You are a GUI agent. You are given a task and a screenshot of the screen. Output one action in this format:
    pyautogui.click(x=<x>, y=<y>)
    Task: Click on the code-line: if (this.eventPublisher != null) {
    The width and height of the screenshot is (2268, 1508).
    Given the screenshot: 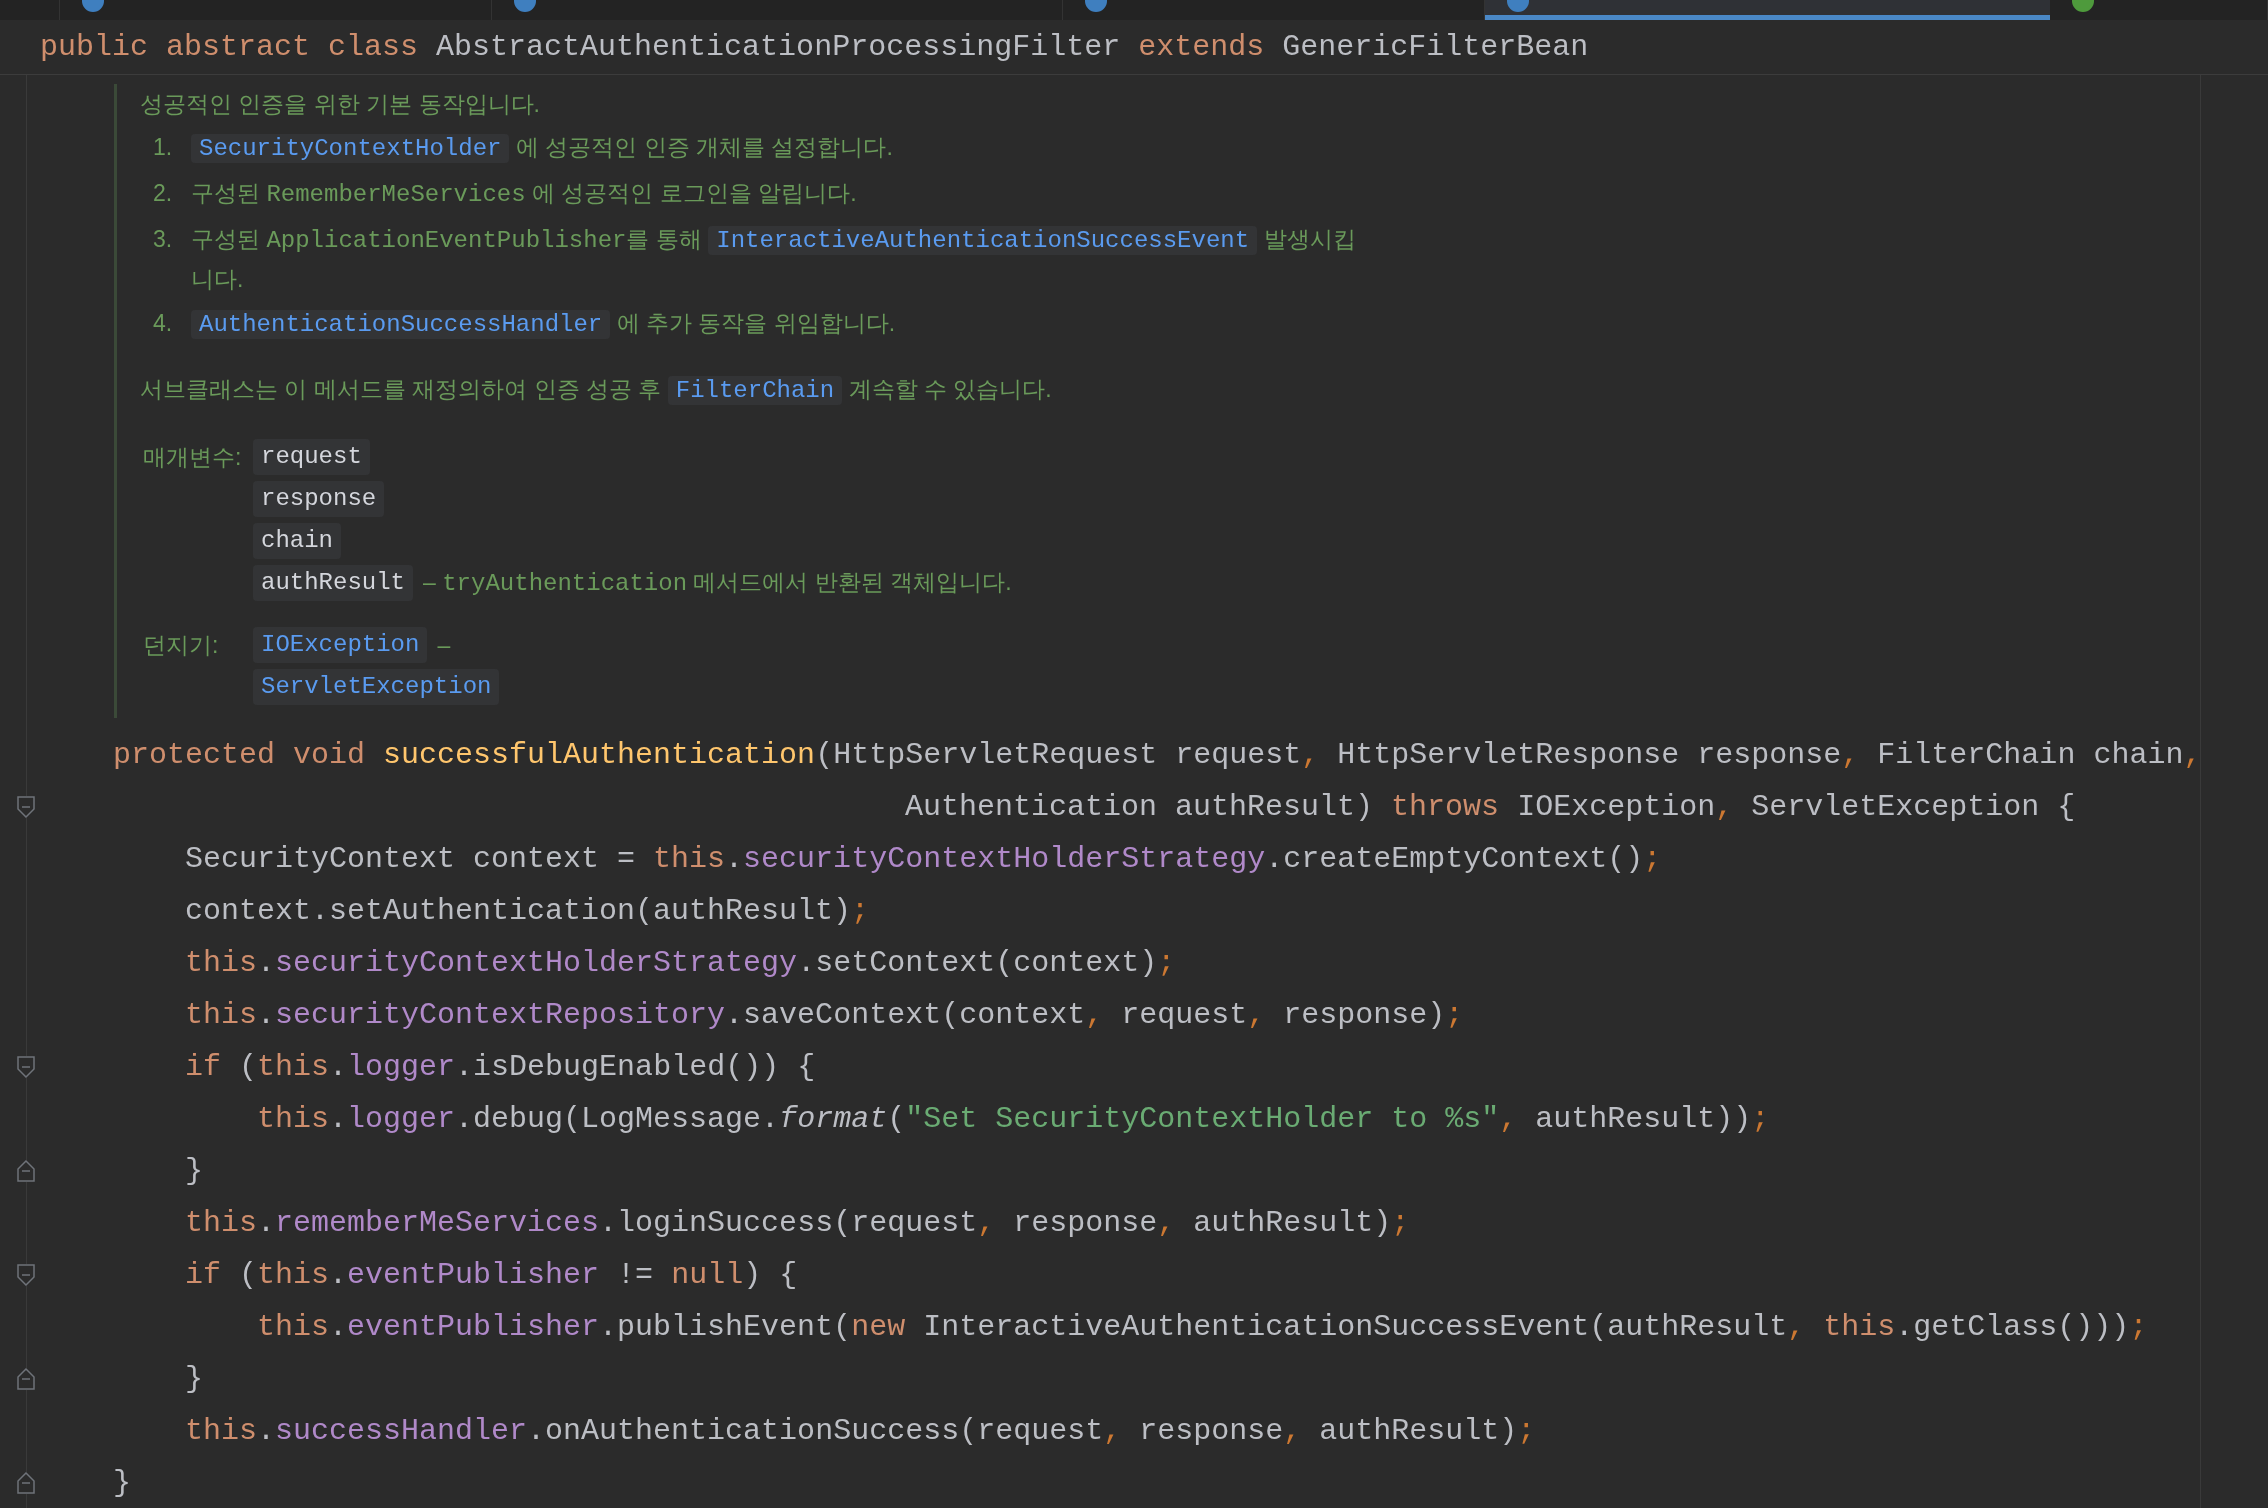 What is the action you would take?
    pyautogui.click(x=491, y=1274)
    